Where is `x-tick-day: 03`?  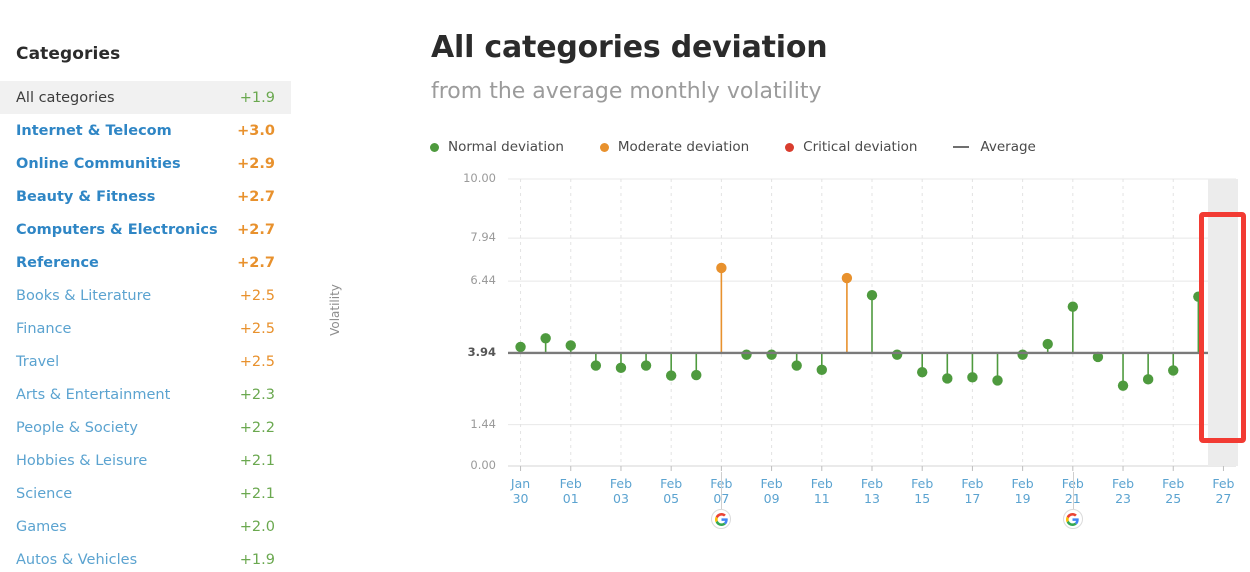
x-tick-day: 03 is located at coordinates (621, 498).